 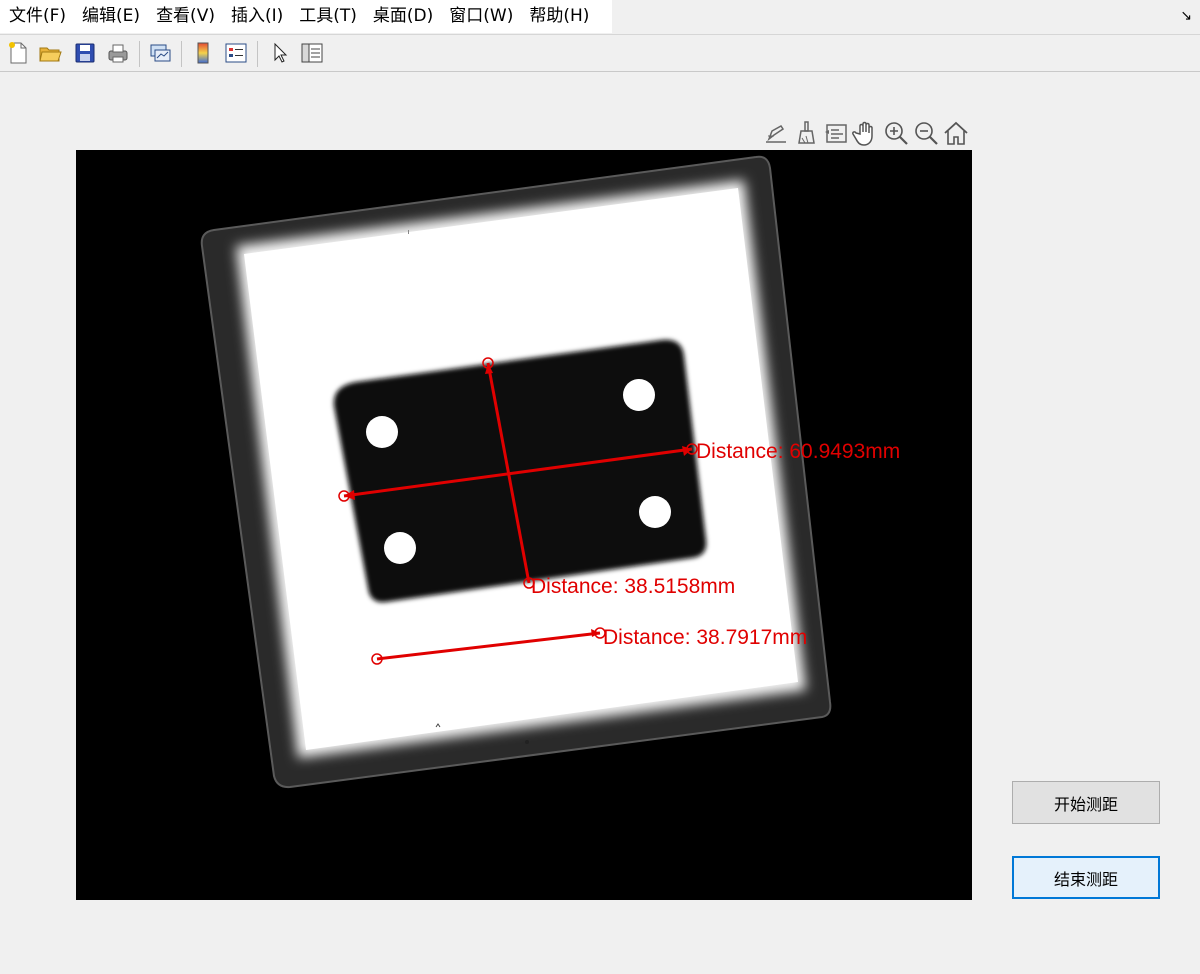 I want to click on menu-insert: 插入(I), so click(x=257, y=16).